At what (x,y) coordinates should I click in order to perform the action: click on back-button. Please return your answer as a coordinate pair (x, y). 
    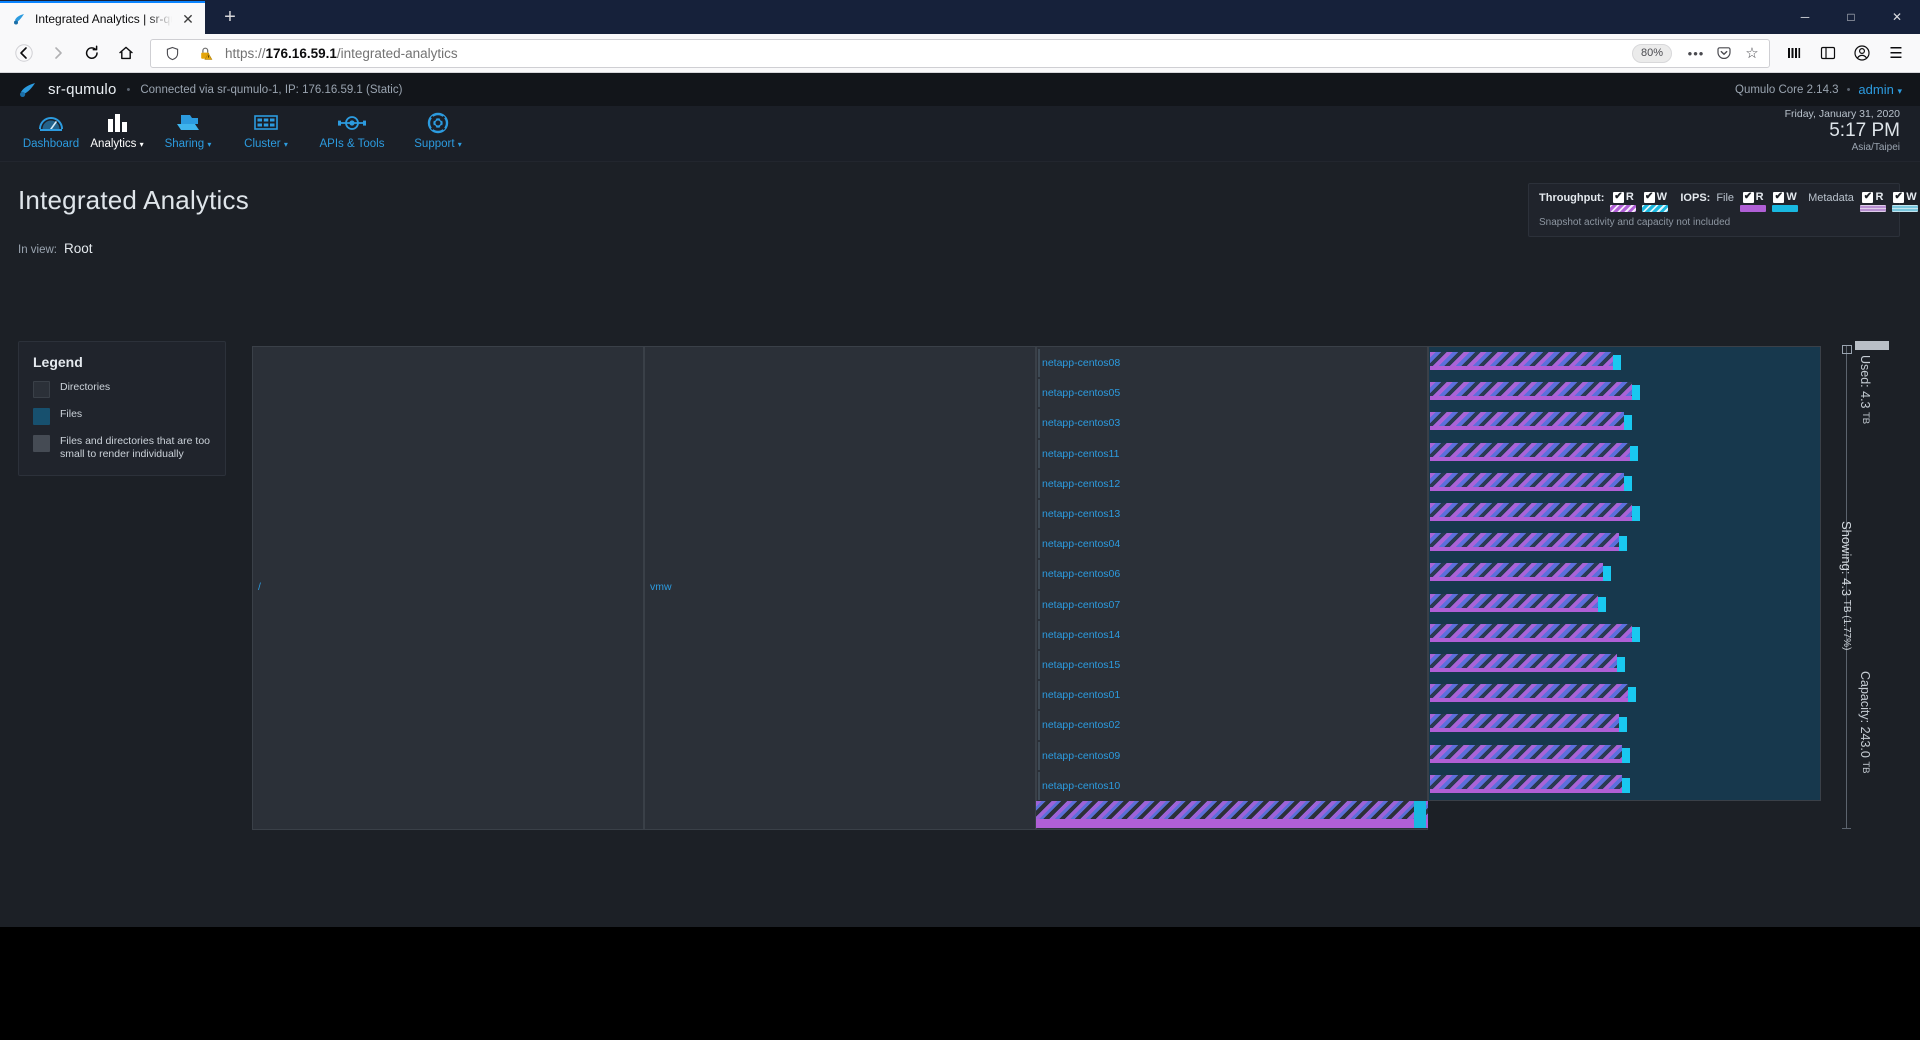
    Looking at the image, I should click on (24, 53).